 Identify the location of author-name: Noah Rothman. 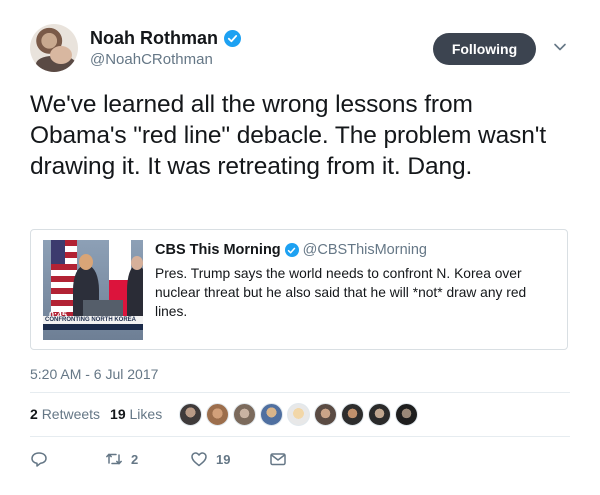
(165, 38).